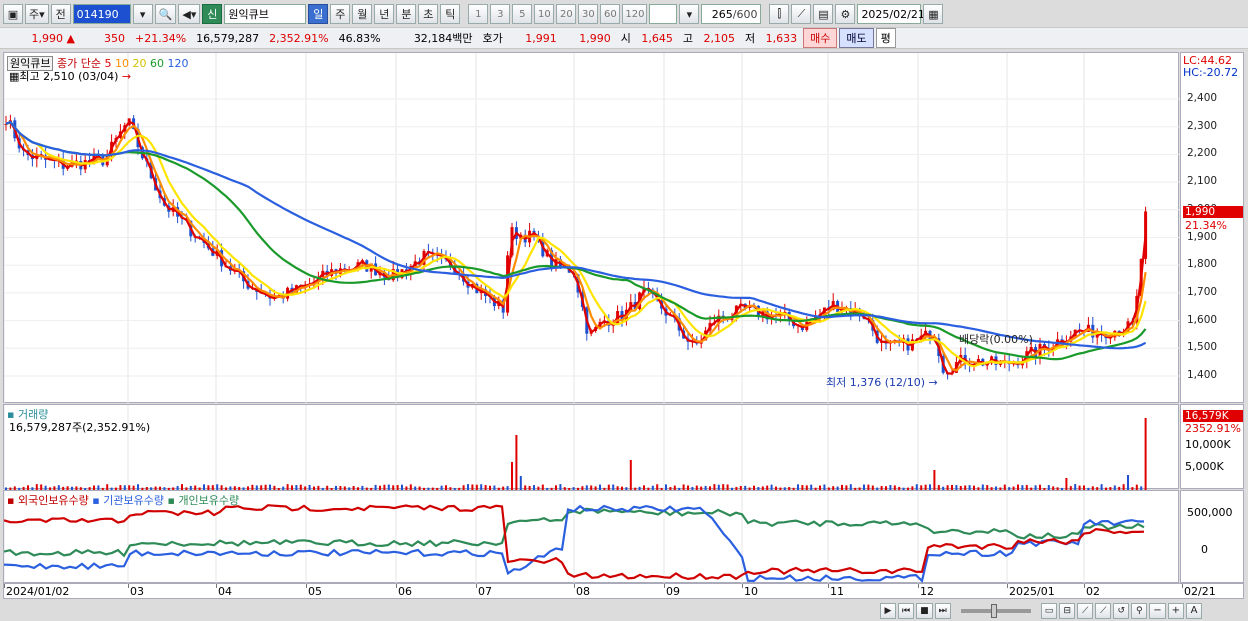 The width and height of the screenshot is (1248, 621). I want to click on replay-icon: ↺, so click(1121, 610).